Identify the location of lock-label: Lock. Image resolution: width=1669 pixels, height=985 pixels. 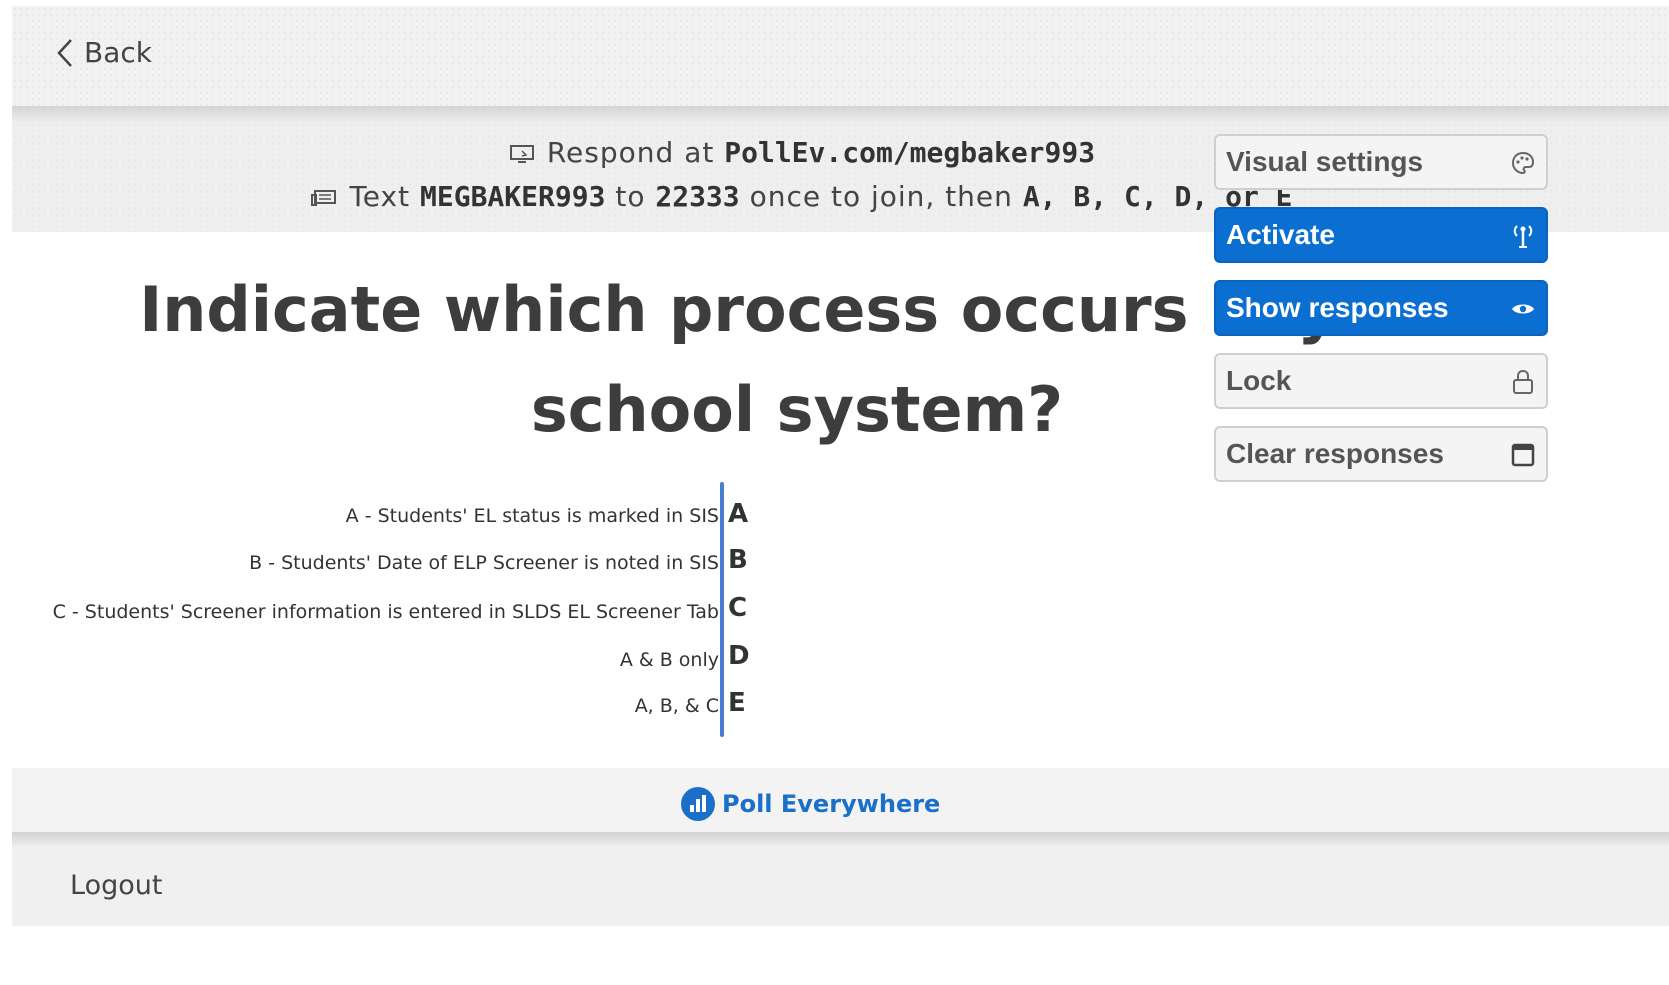
(1259, 380).